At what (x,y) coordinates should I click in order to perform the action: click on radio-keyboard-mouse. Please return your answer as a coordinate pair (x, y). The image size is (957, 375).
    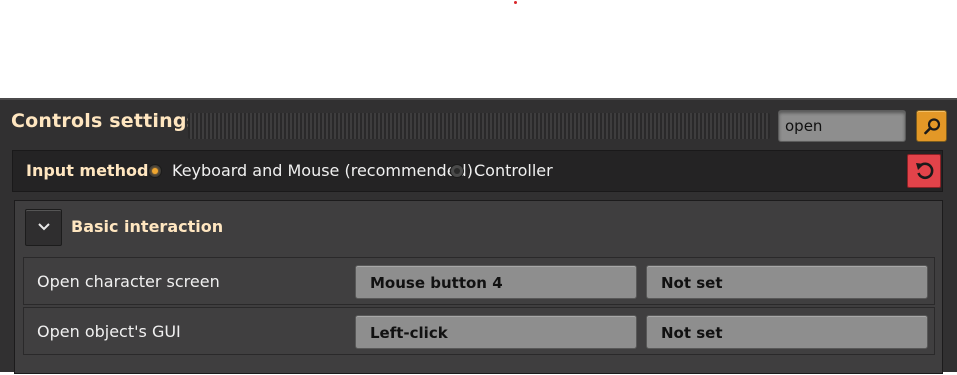
    Looking at the image, I should click on (155, 171).